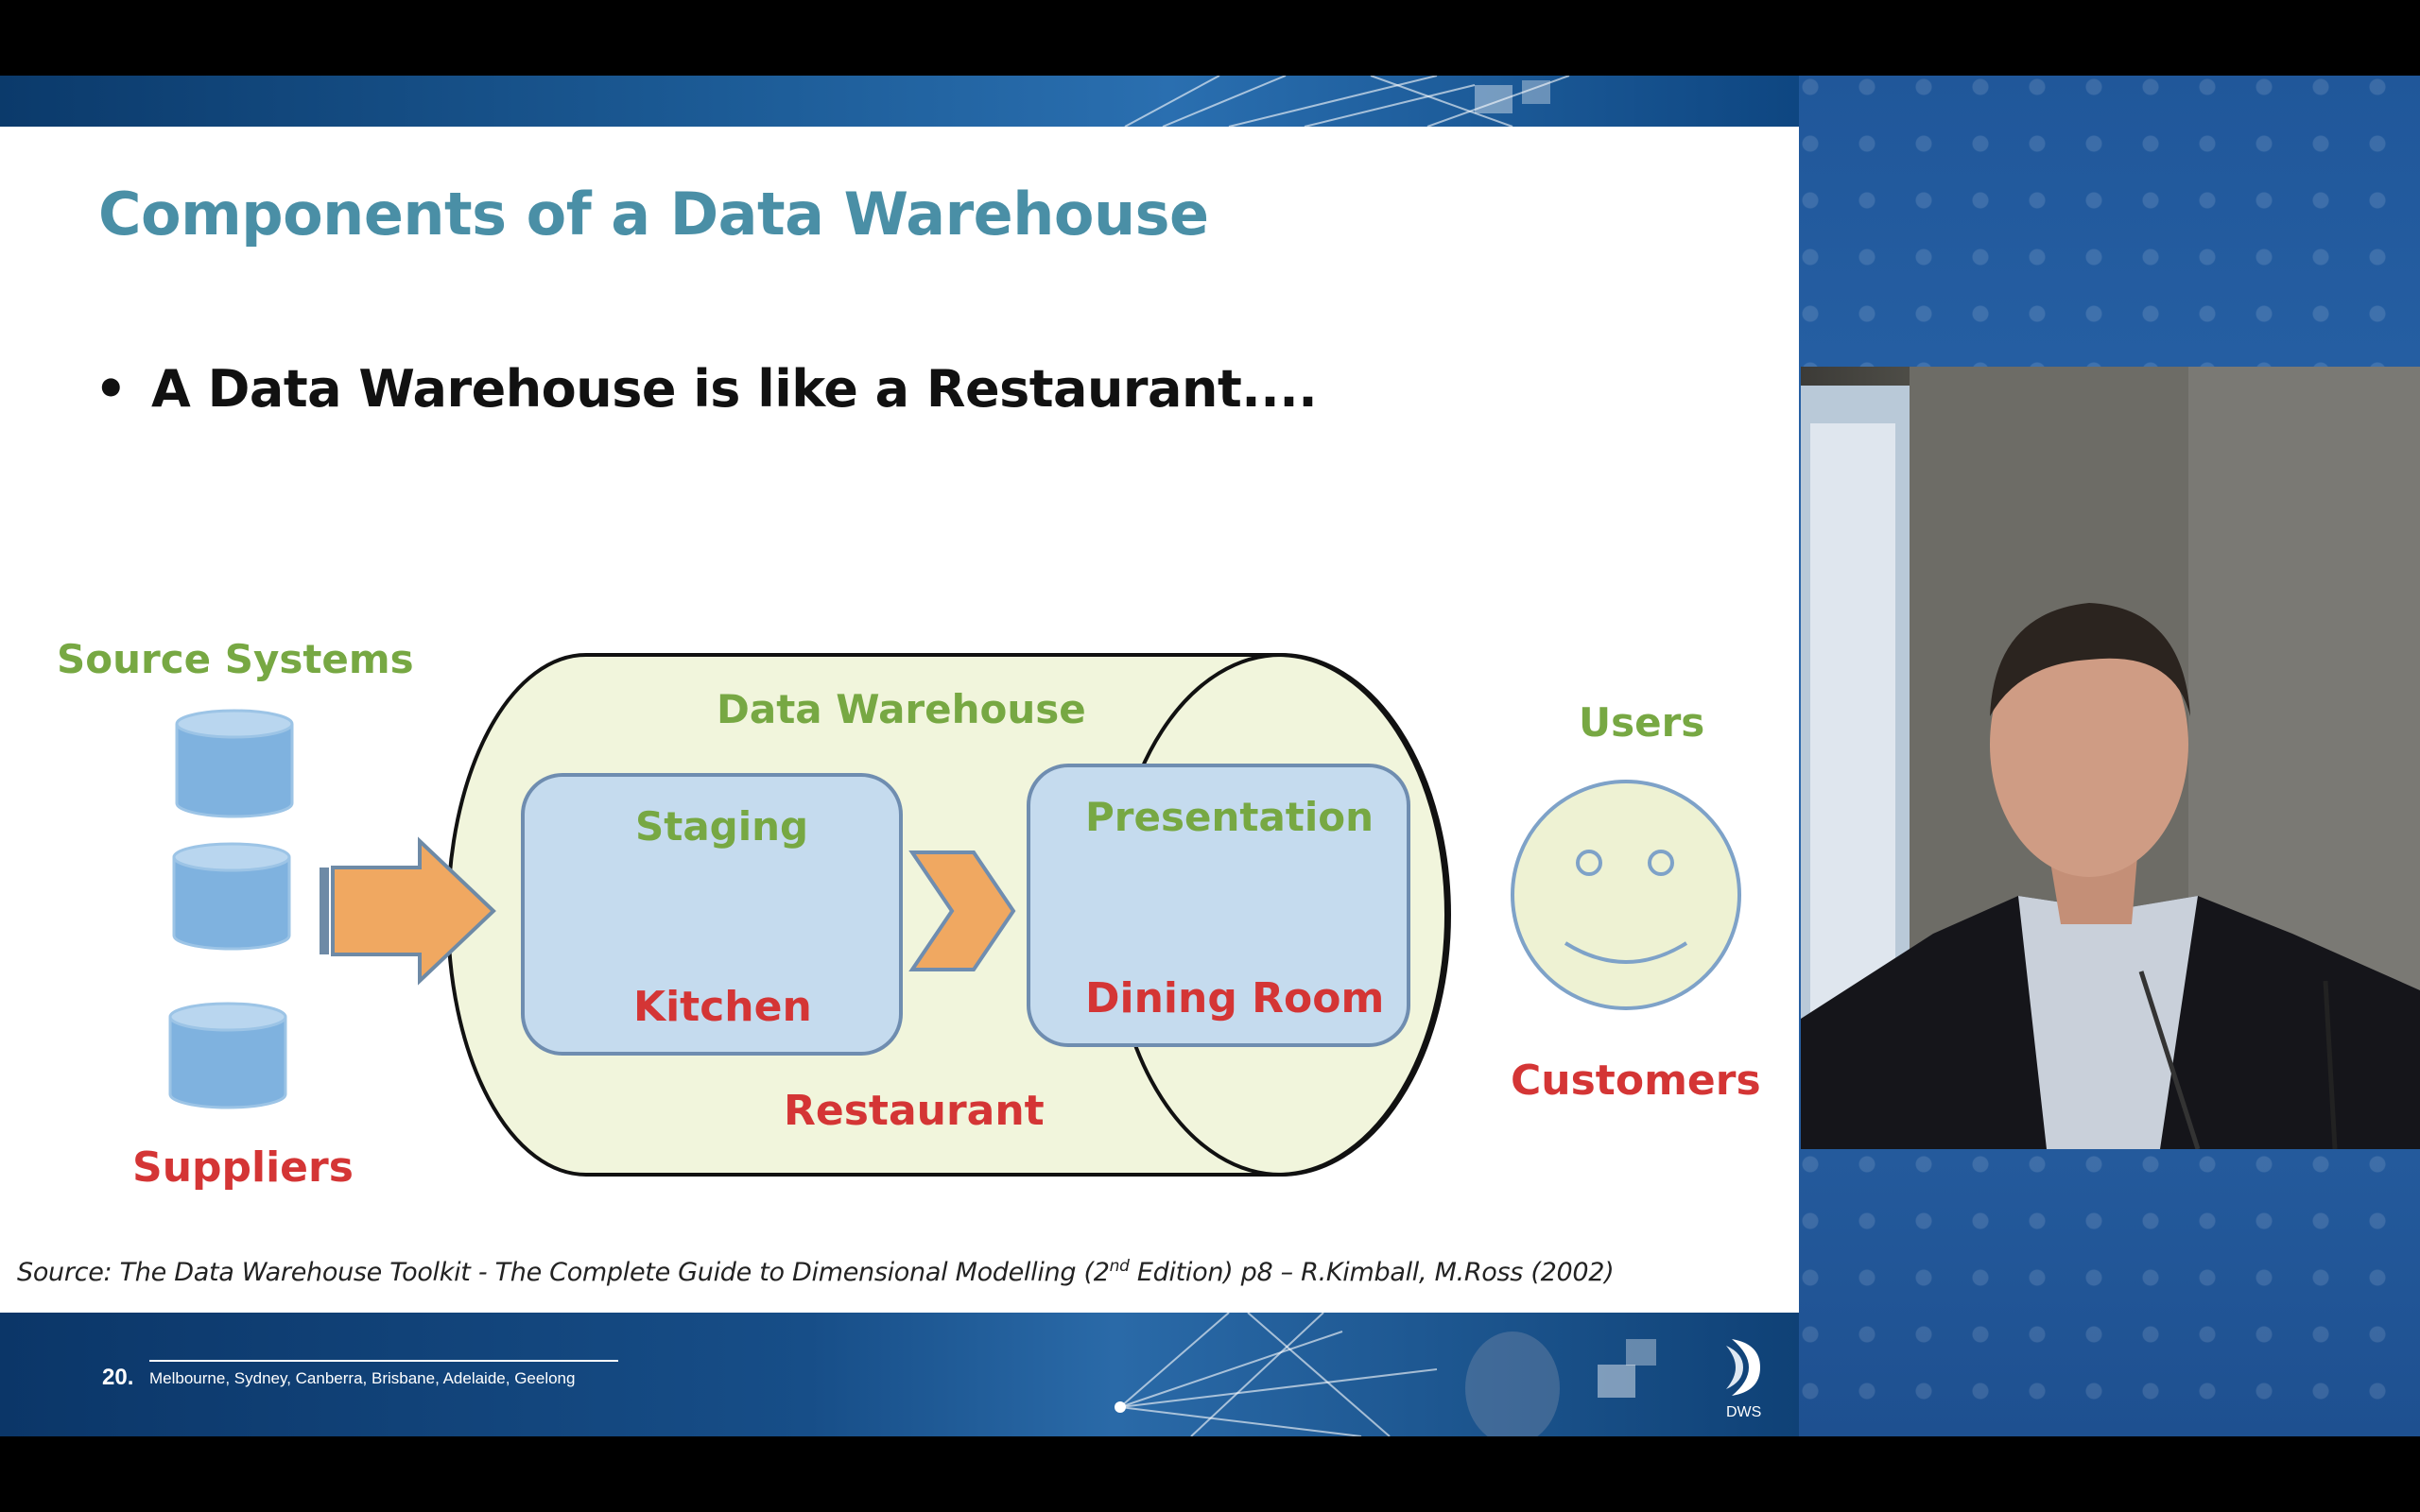 This screenshot has width=2420, height=1512. Describe the element at coordinates (914, 1111) in the screenshot. I see `restaurant-label: Restaurant` at that location.